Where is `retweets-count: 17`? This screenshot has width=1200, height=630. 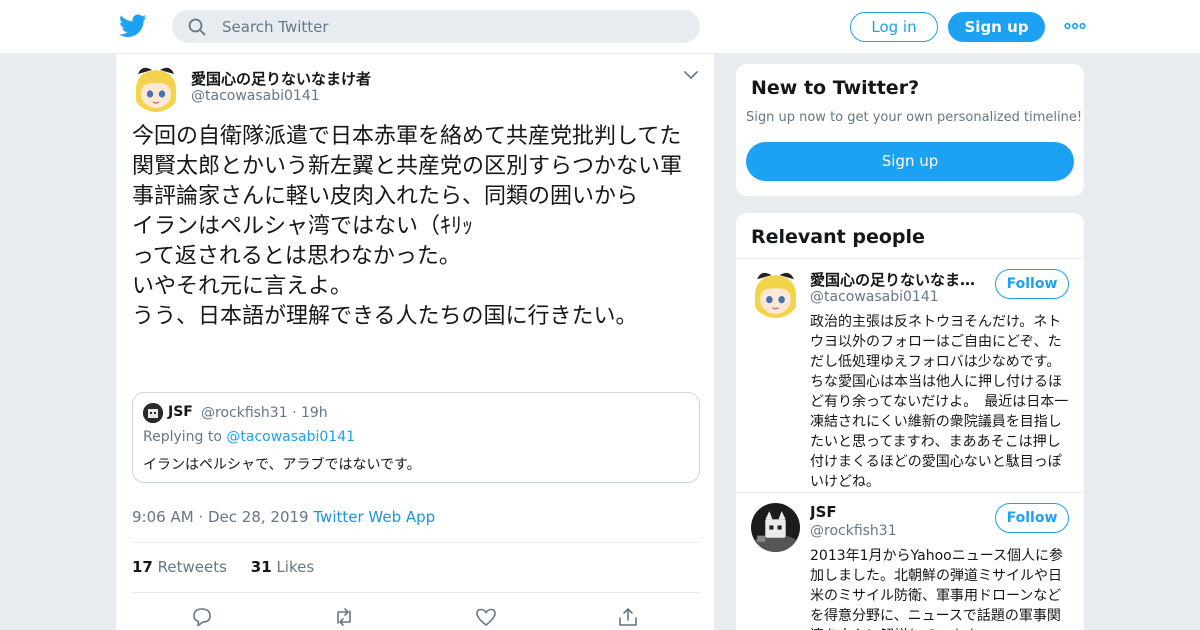
retweets-count: 17 is located at coordinates (142, 567).